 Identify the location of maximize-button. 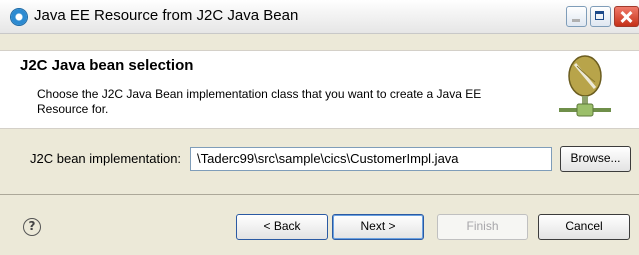
(600, 16).